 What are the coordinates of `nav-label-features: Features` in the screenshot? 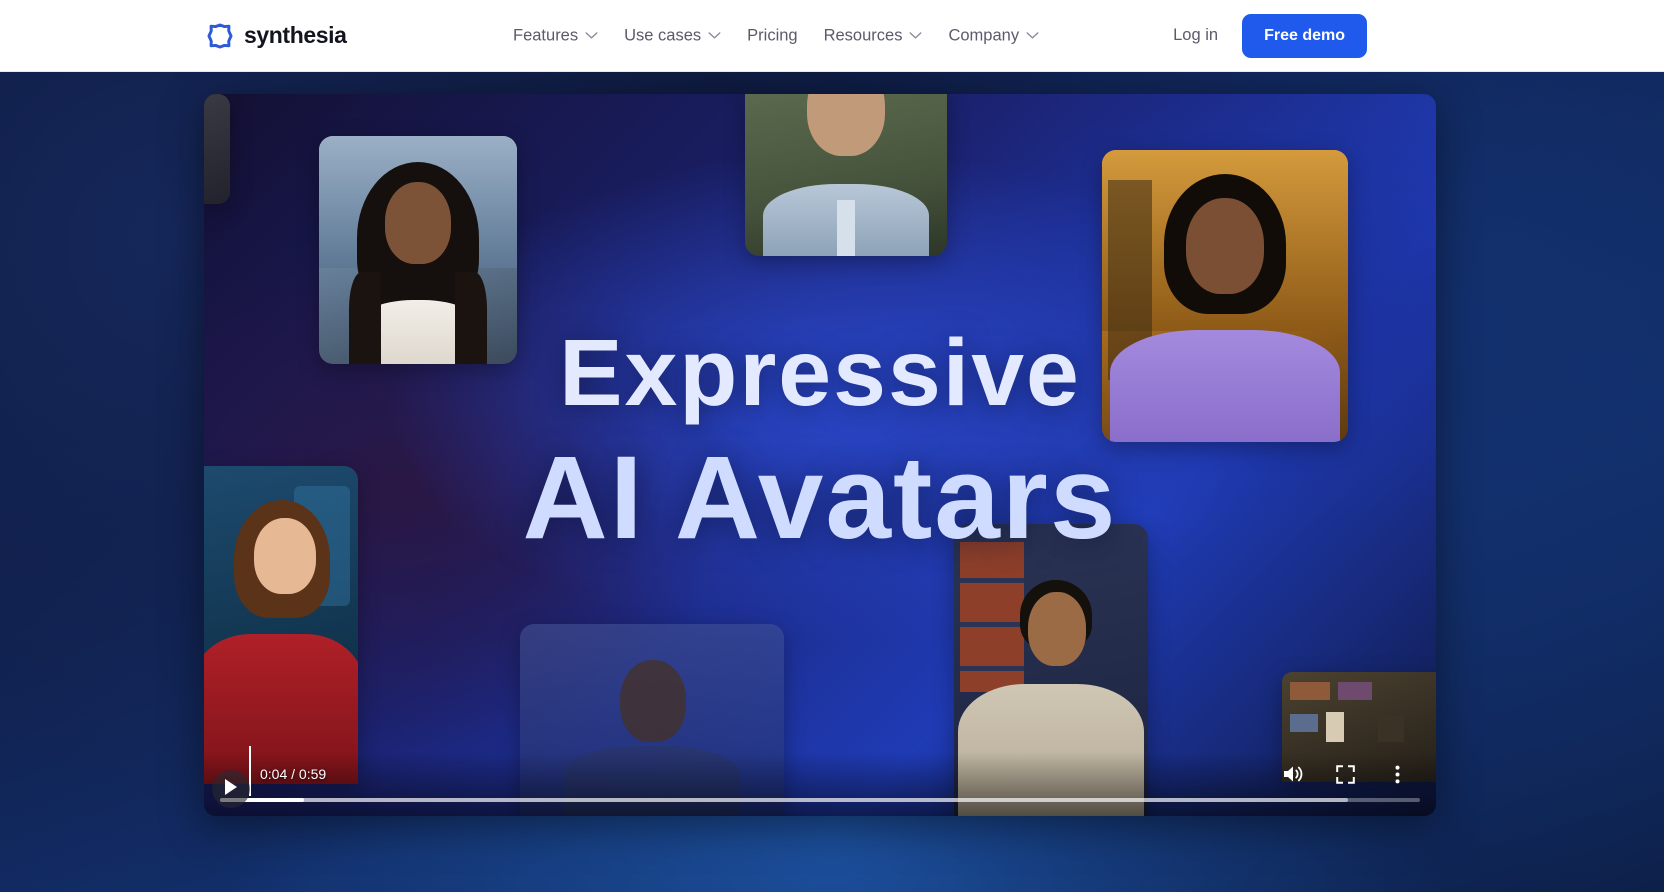 It's located at (546, 35).